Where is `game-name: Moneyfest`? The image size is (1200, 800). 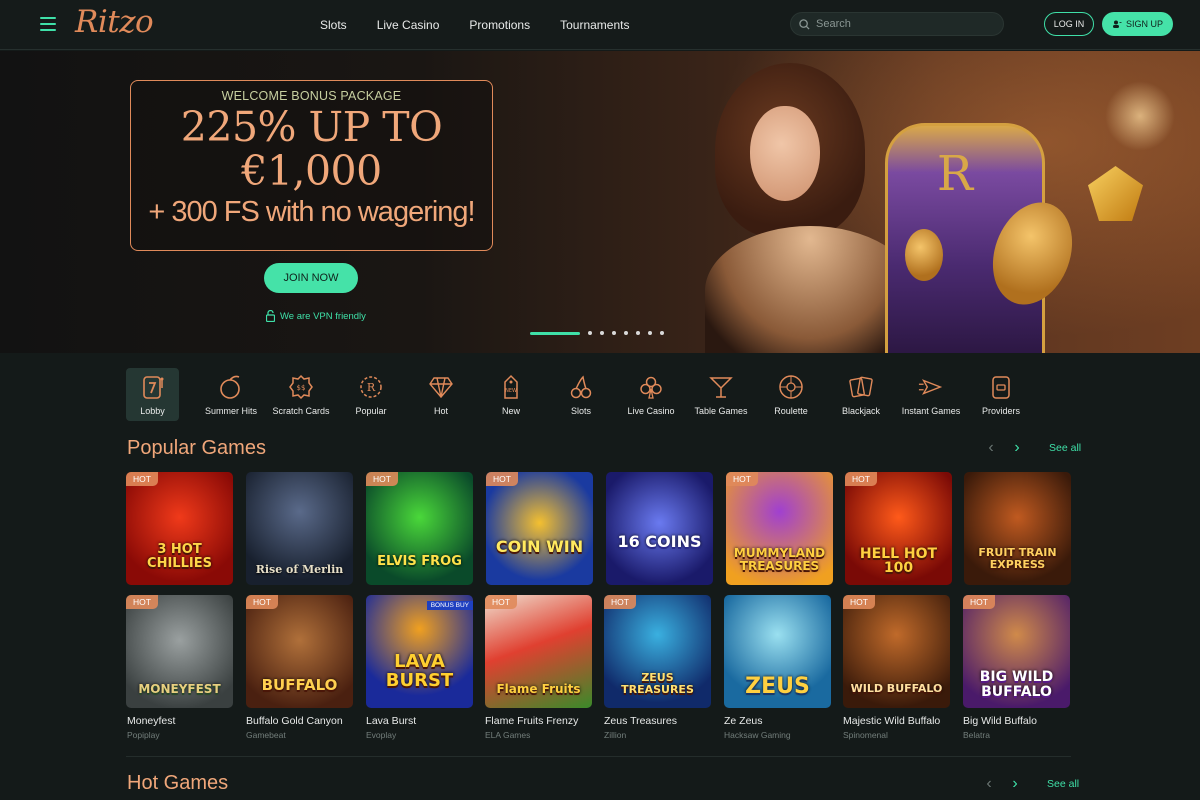 game-name: Moneyfest is located at coordinates (151, 721).